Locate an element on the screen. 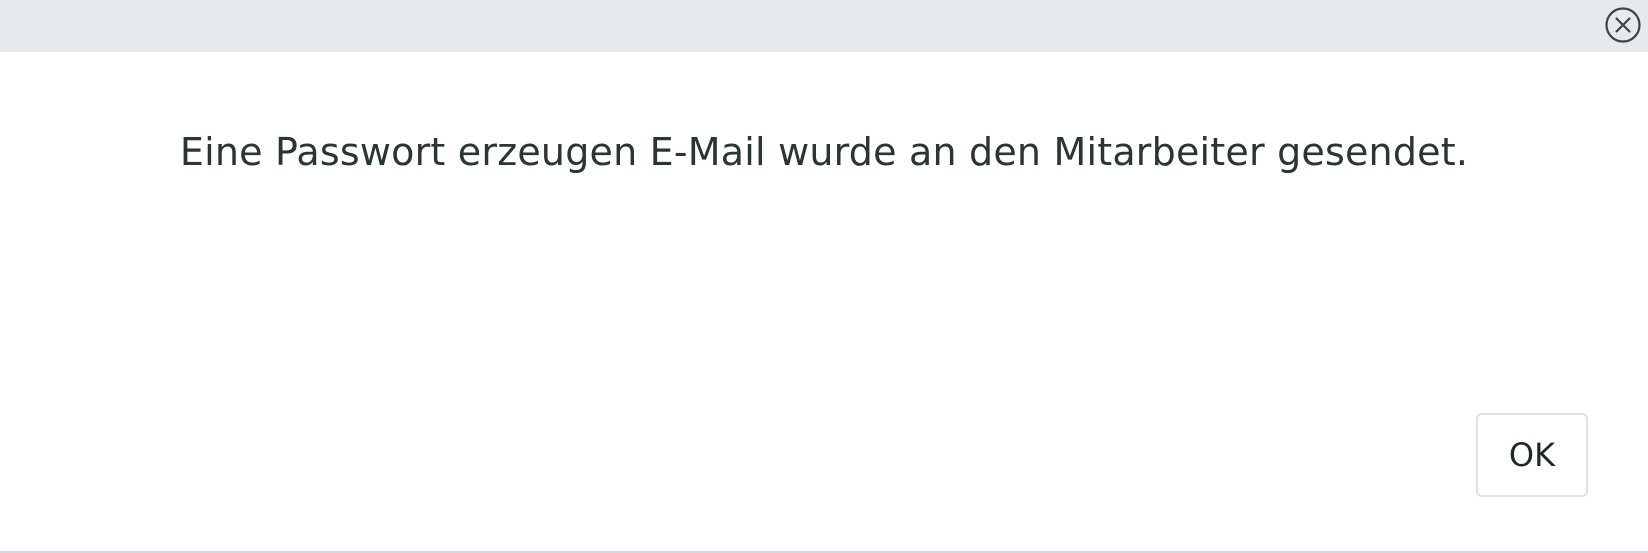 This screenshot has width=1648, height=553. close-circle-icon is located at coordinates (1623, 25).